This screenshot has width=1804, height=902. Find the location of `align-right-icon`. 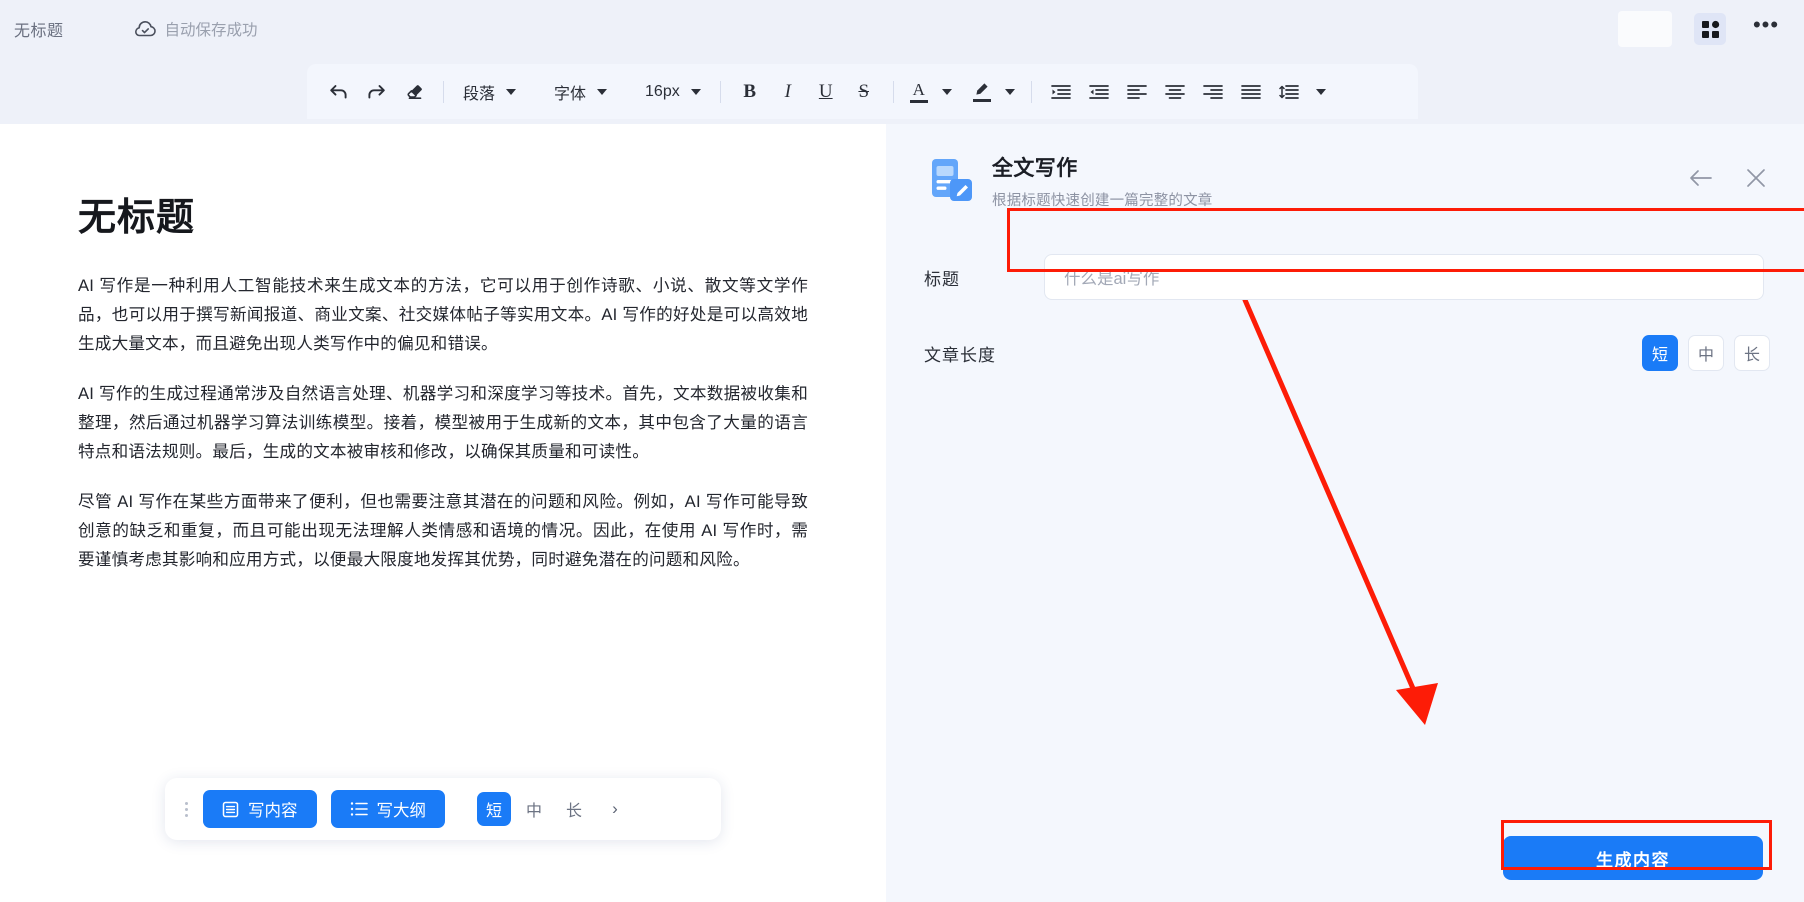

align-right-icon is located at coordinates (1212, 92).